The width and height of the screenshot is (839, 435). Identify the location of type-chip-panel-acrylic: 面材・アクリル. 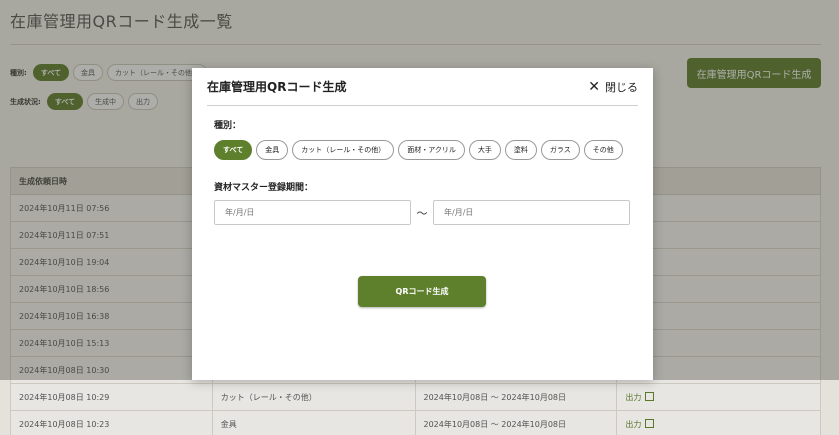
(431, 150).